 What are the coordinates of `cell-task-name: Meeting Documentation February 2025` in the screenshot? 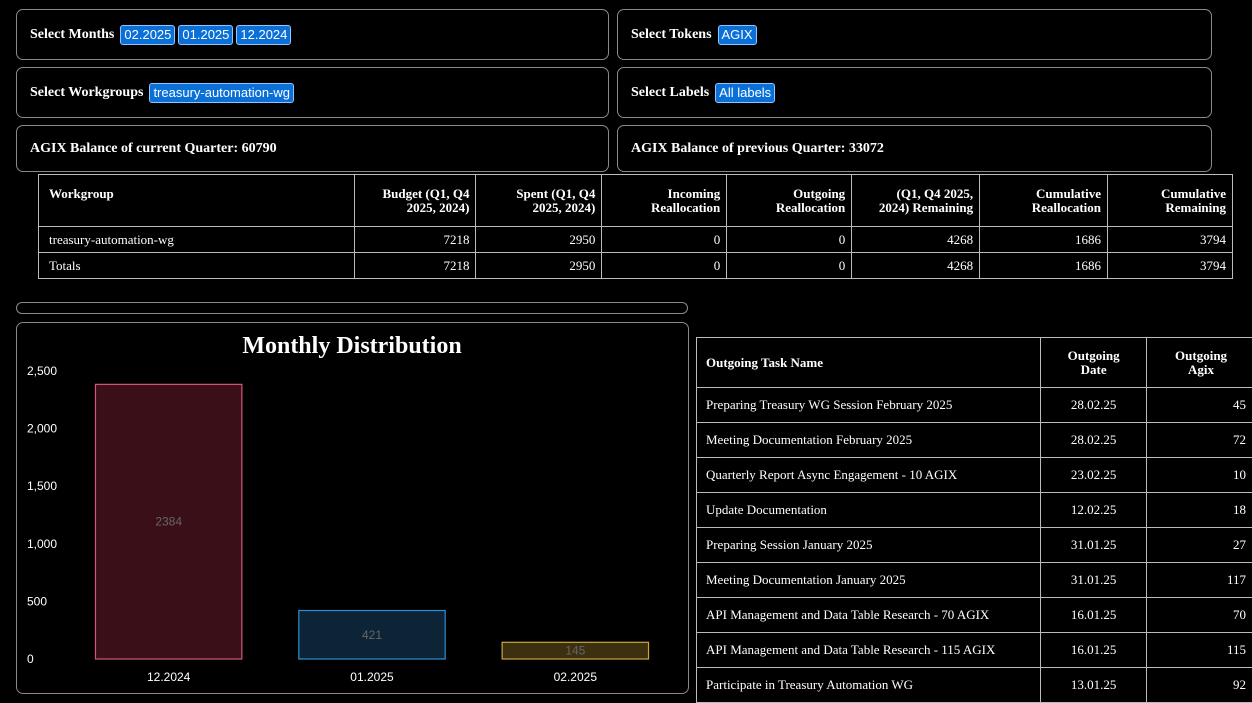 It's located at (869, 440).